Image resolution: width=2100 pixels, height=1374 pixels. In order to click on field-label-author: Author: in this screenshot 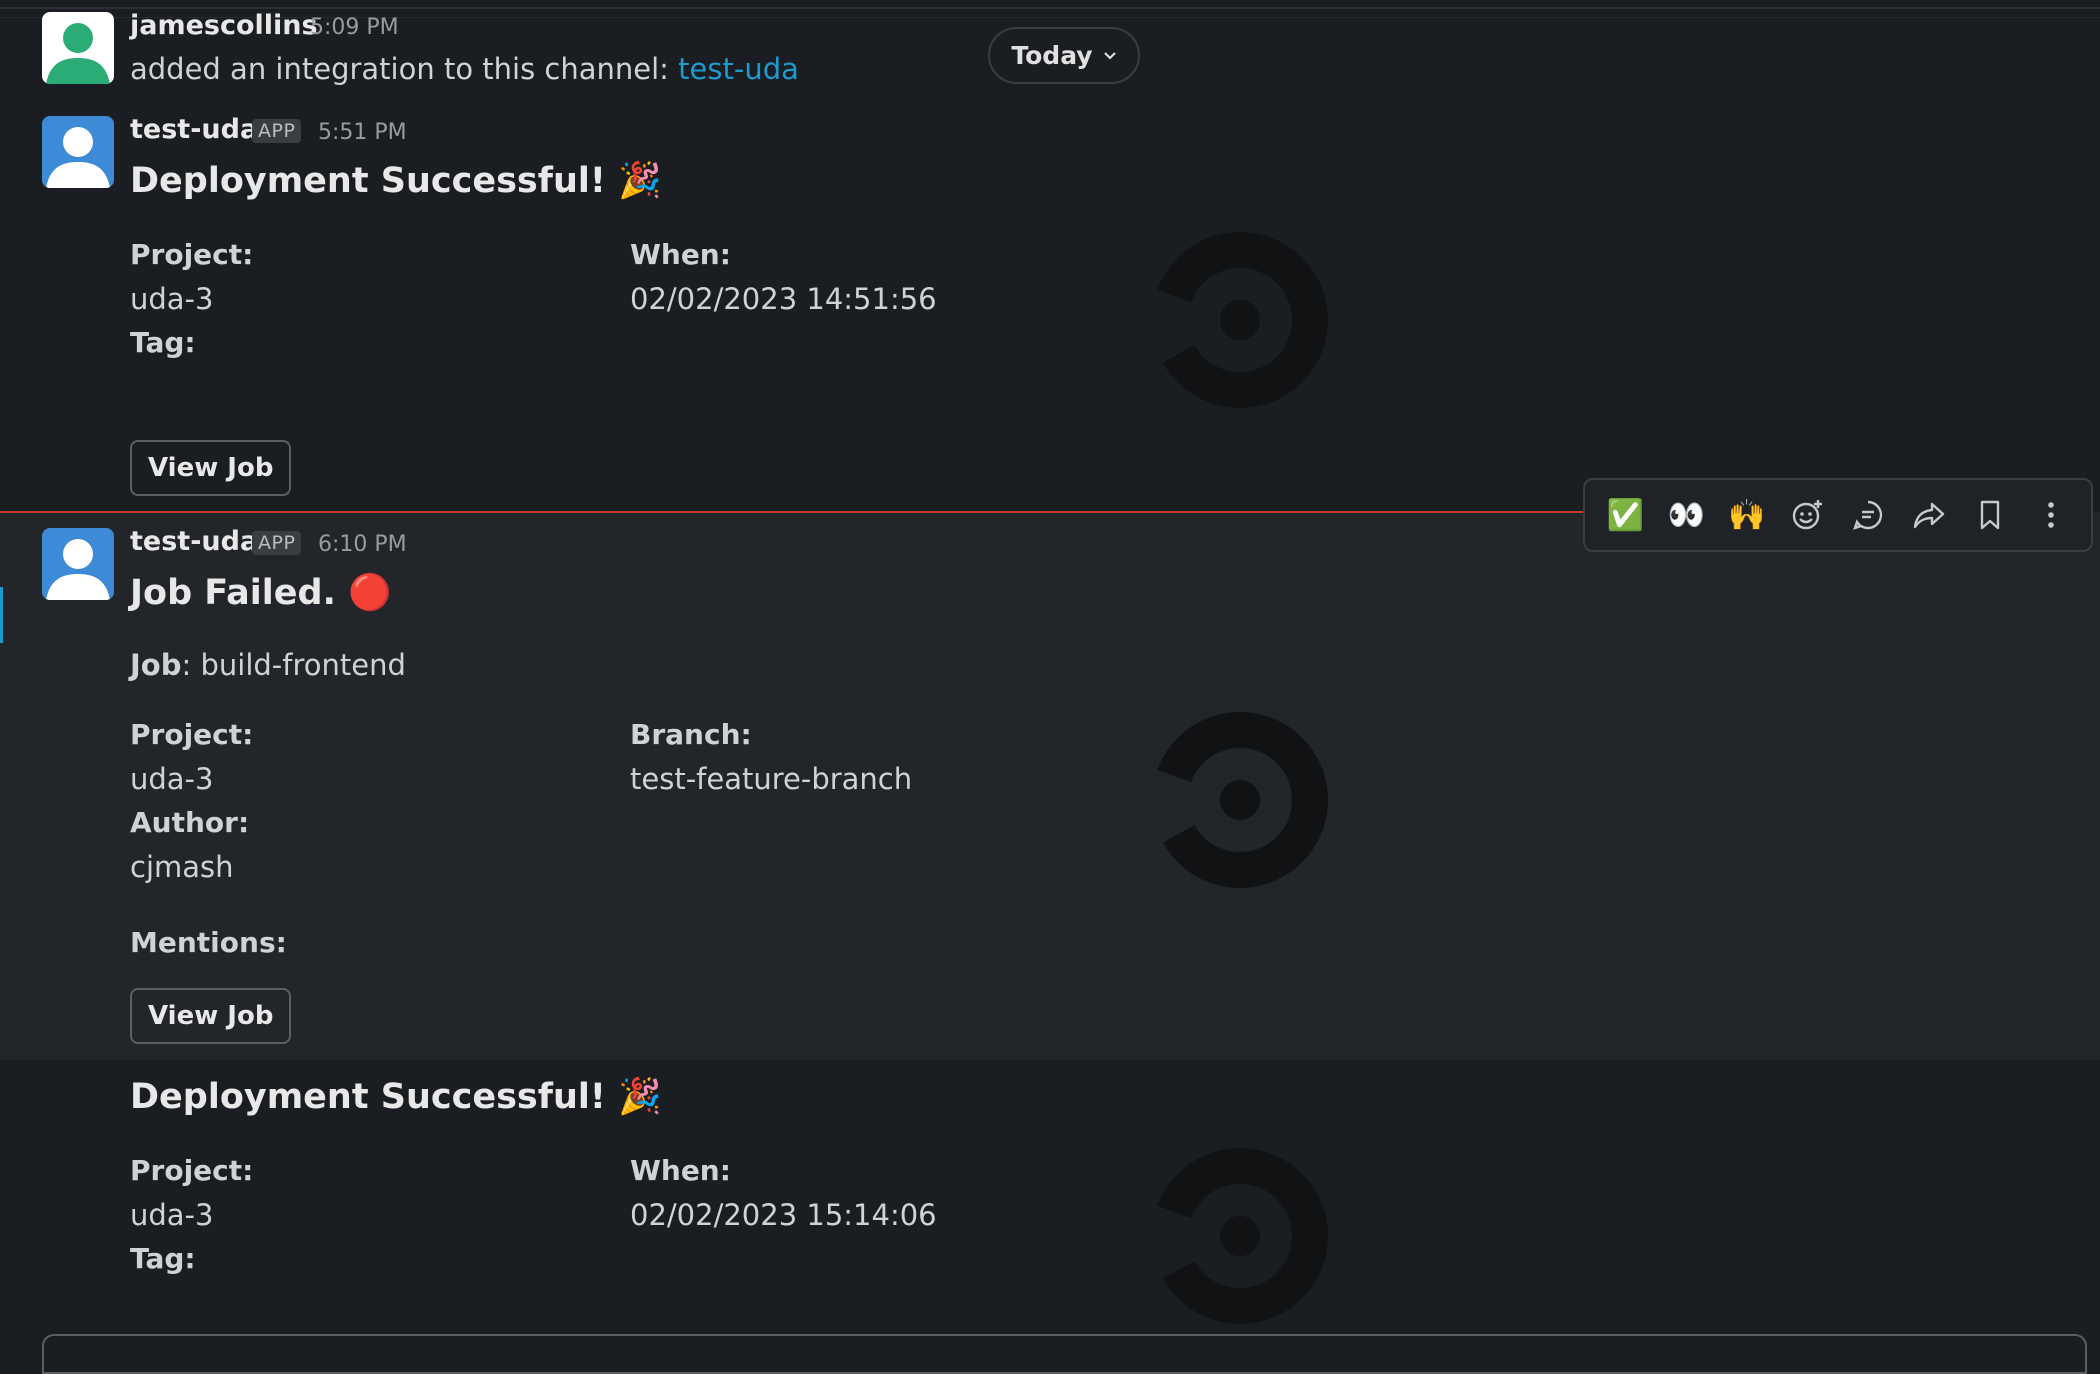, I will do `click(190, 822)`.